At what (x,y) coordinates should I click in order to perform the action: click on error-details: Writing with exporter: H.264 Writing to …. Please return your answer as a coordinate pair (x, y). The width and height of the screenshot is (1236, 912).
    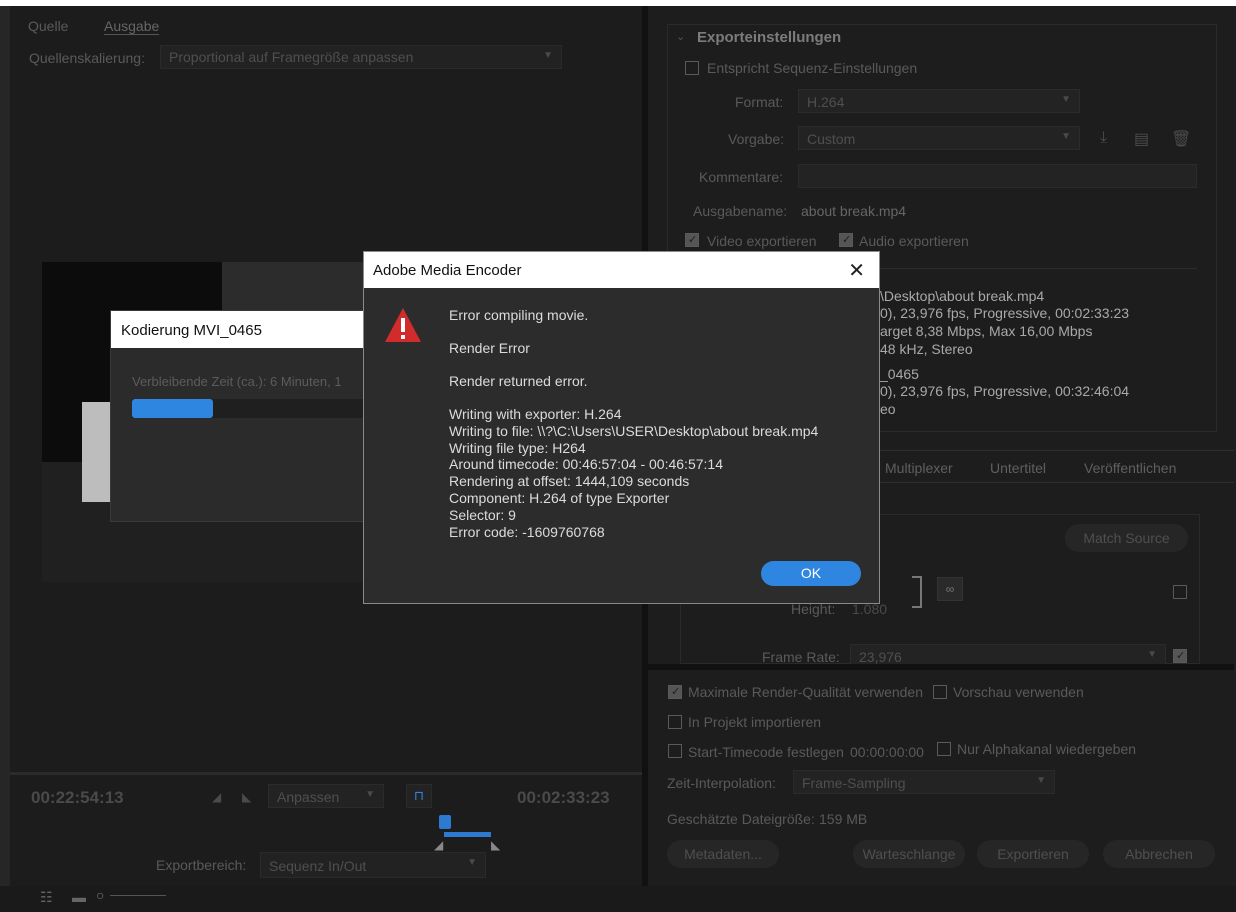
    Looking at the image, I should click on (633, 473).